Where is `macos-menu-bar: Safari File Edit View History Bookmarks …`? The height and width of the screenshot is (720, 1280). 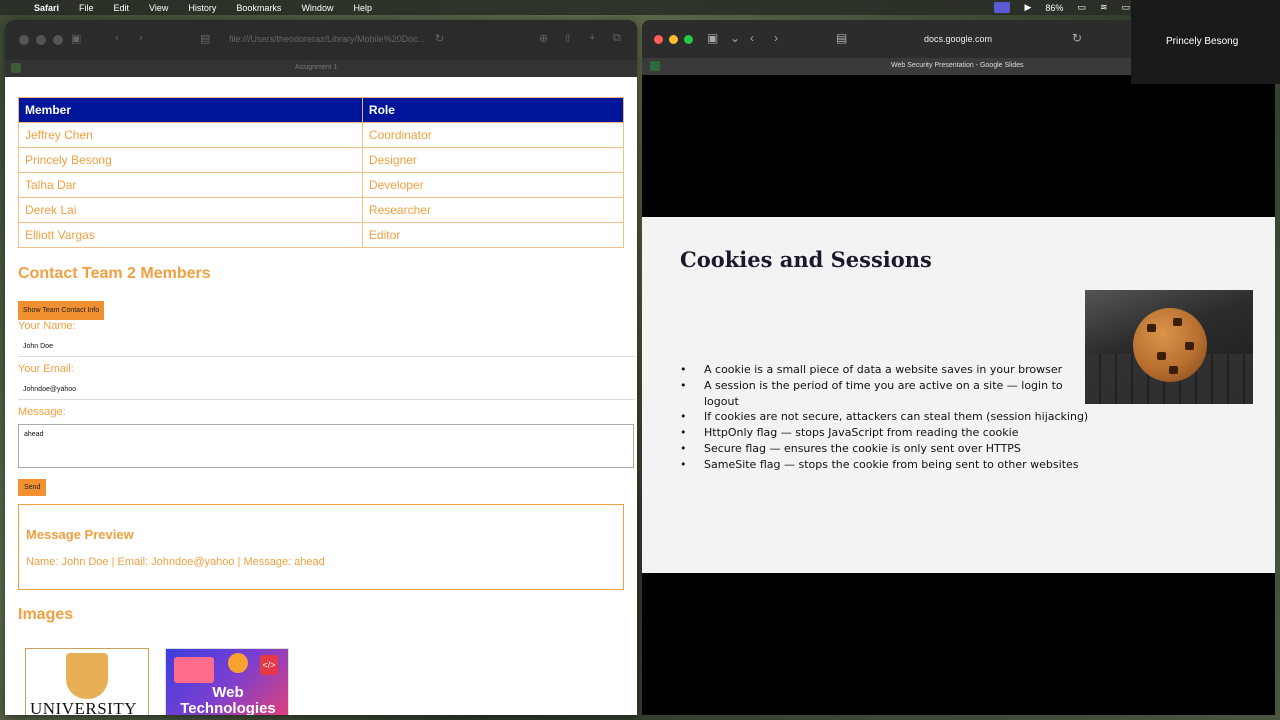
macos-menu-bar: Safari File Edit View History Bookmarks … is located at coordinates (640, 7).